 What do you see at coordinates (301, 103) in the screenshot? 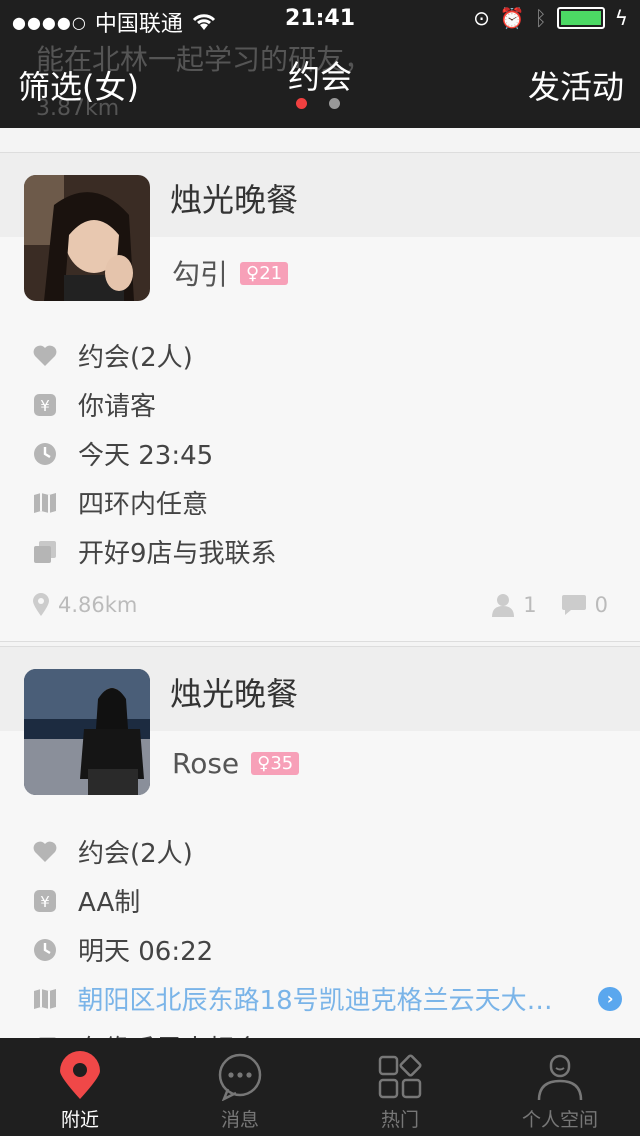
I see `page-dot-active` at bounding box center [301, 103].